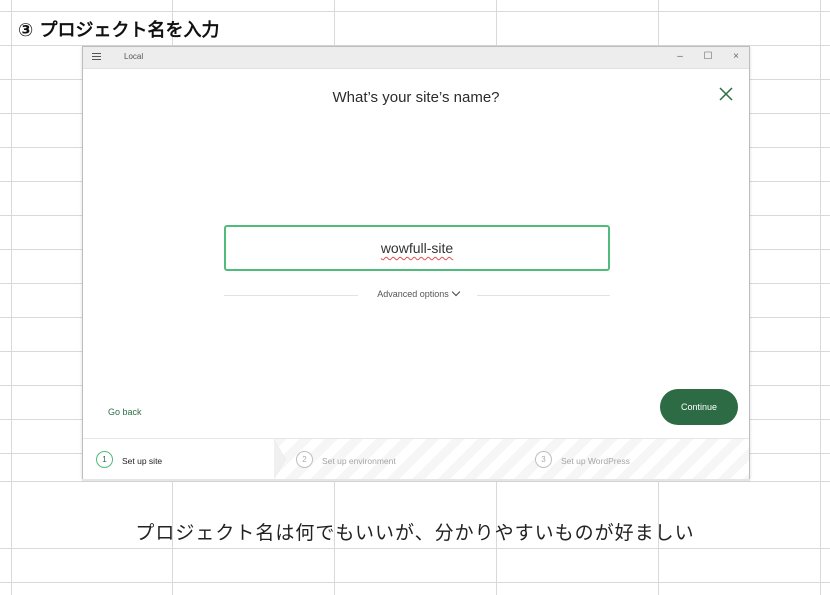 Image resolution: width=830 pixels, height=595 pixels. I want to click on window-close-button: ×, so click(736, 57).